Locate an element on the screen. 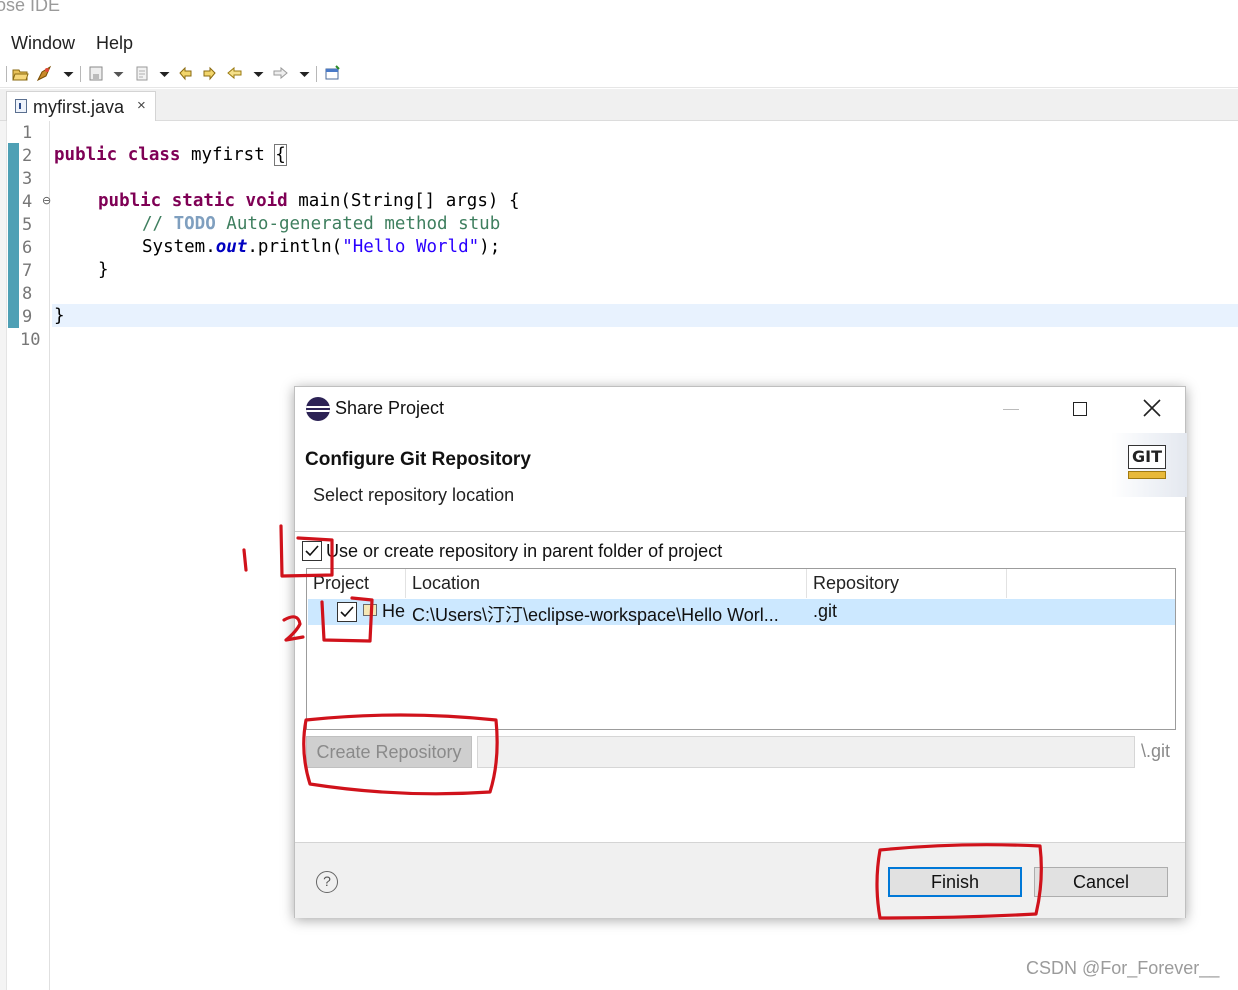 The image size is (1238, 990). save-icon is located at coordinates (96, 73).